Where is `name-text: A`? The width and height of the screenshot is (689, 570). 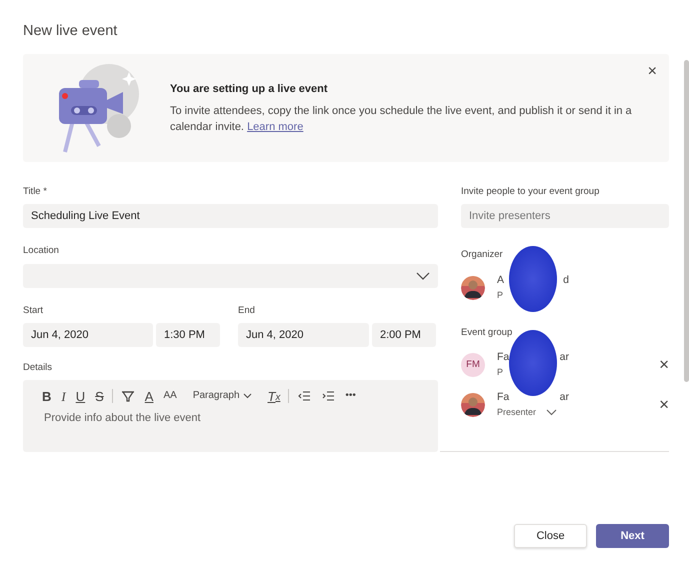
name-text: A is located at coordinates (500, 280).